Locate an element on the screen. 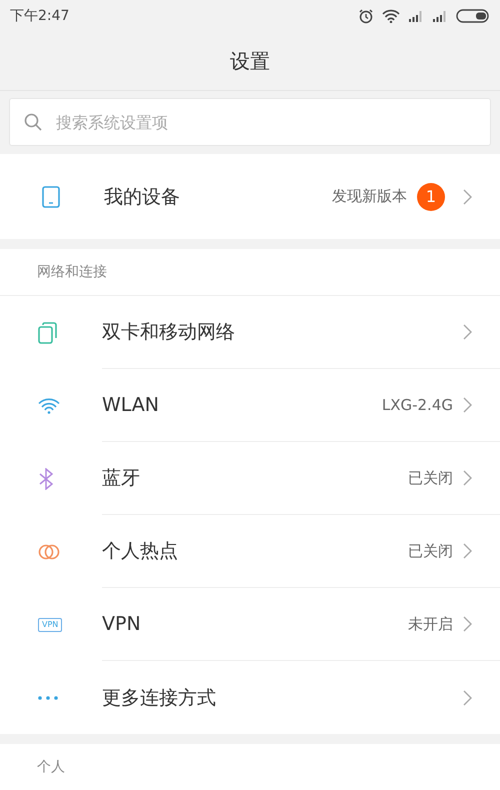  item-label: 更多连接方式 is located at coordinates (159, 698).